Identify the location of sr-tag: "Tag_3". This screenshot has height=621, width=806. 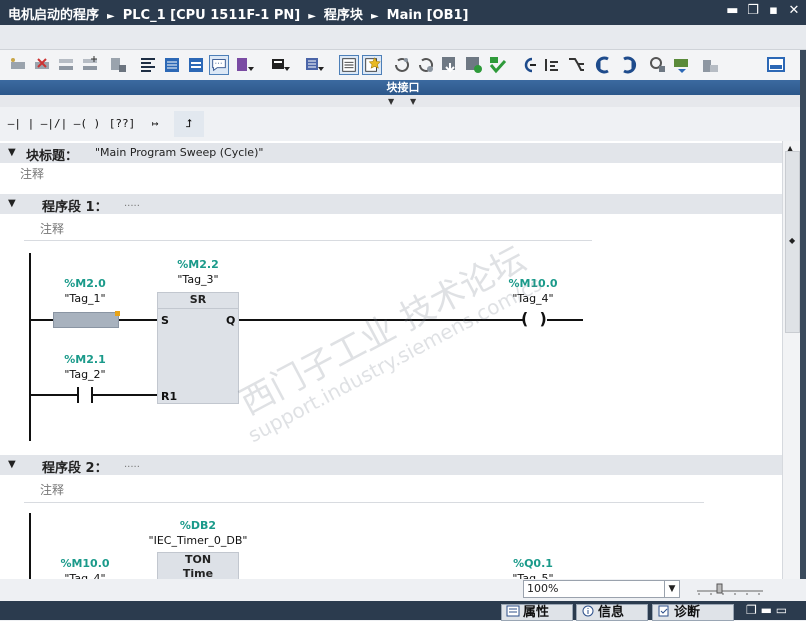
(198, 279).